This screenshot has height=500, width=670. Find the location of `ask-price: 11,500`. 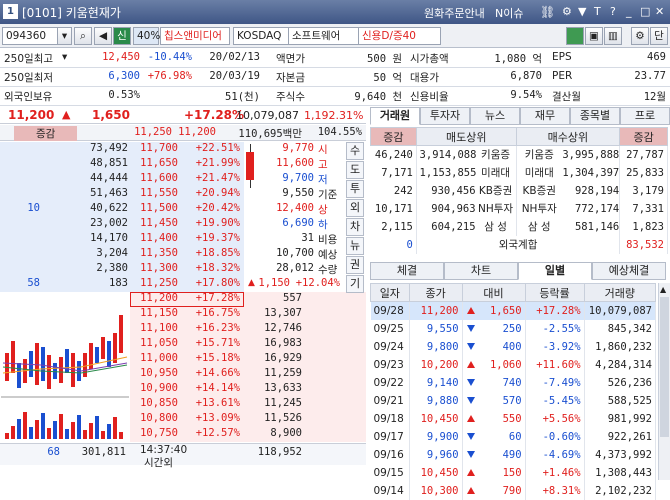

ask-price: 11,500 is located at coordinates (155, 208).